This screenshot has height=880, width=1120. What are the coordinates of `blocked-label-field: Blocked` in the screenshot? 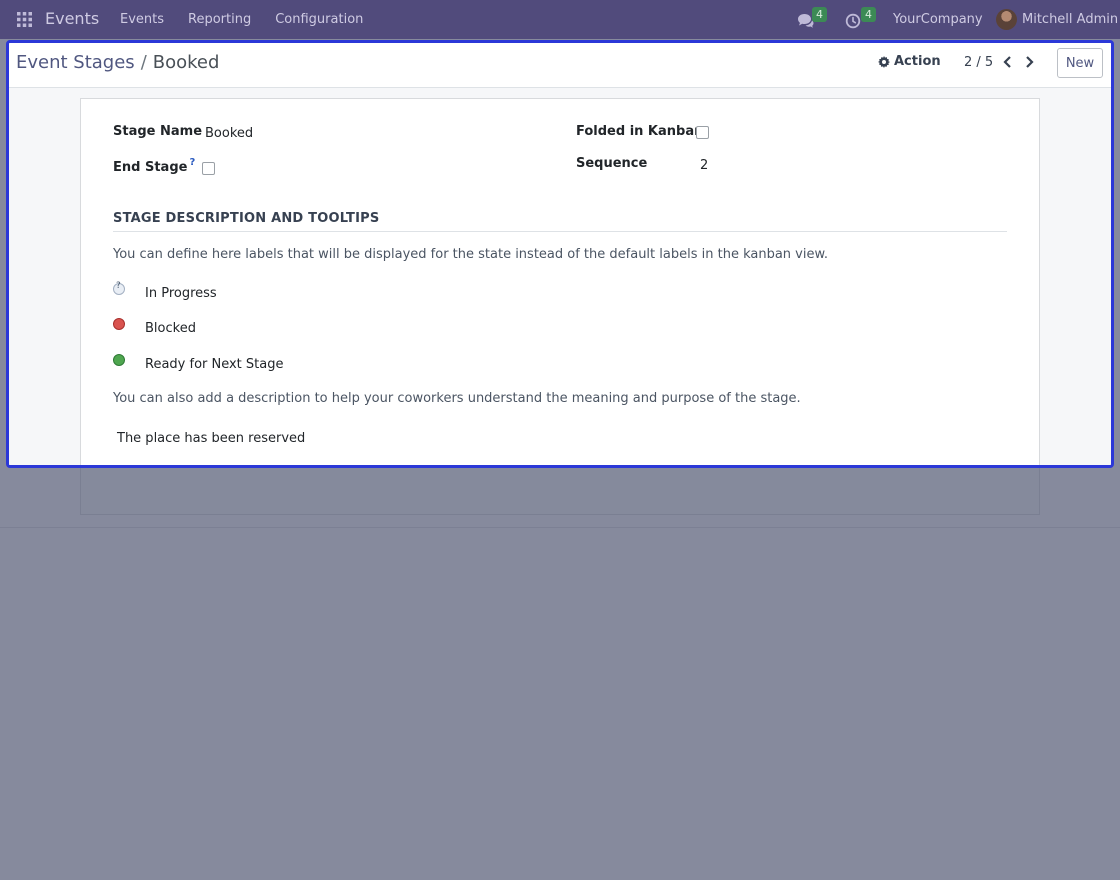 It's located at (170, 328).